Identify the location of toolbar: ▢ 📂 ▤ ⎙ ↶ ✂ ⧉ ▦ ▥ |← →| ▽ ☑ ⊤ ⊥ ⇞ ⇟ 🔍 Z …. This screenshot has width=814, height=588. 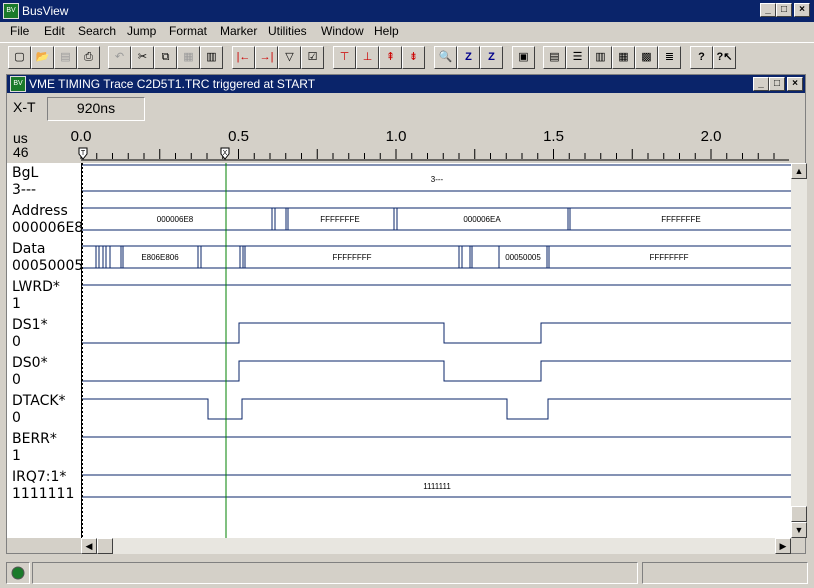
(407, 57).